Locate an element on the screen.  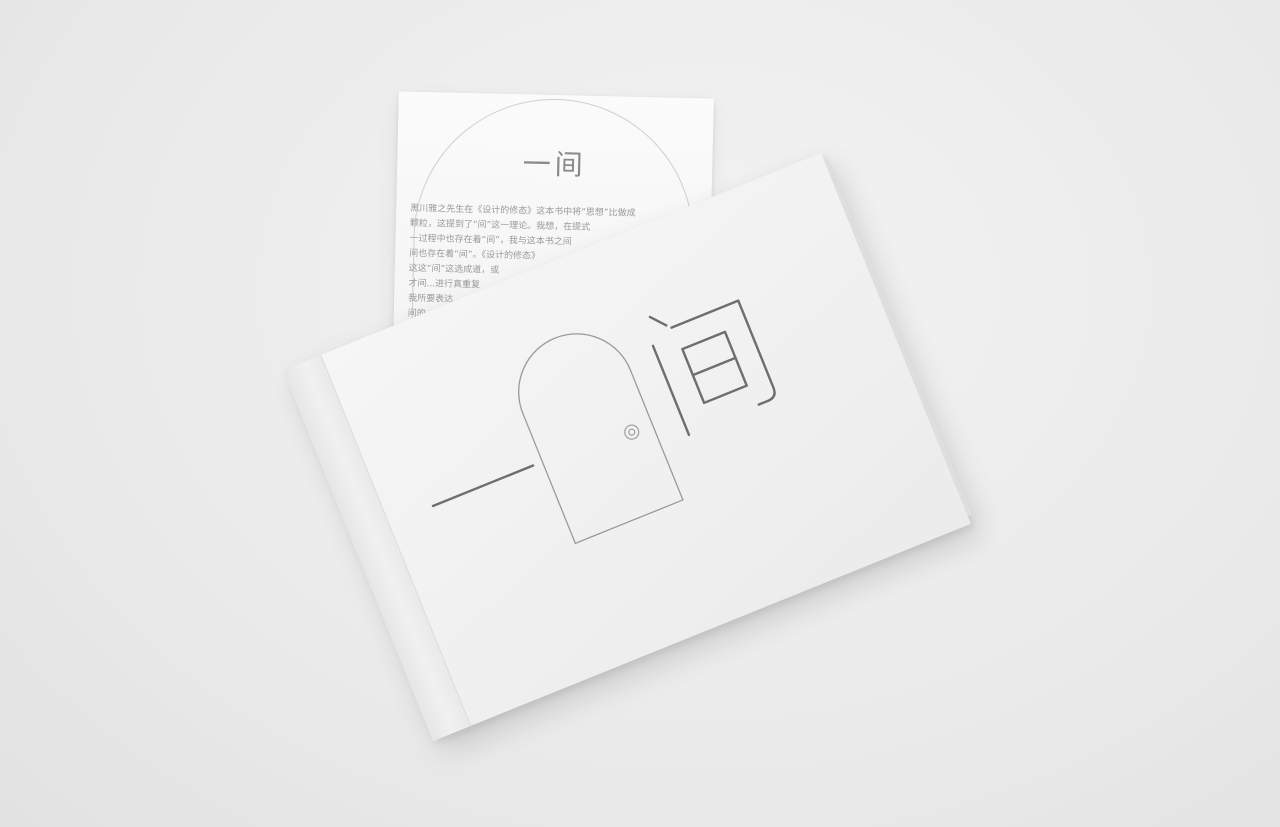
card-title: 一间 is located at coordinates (555, 164).